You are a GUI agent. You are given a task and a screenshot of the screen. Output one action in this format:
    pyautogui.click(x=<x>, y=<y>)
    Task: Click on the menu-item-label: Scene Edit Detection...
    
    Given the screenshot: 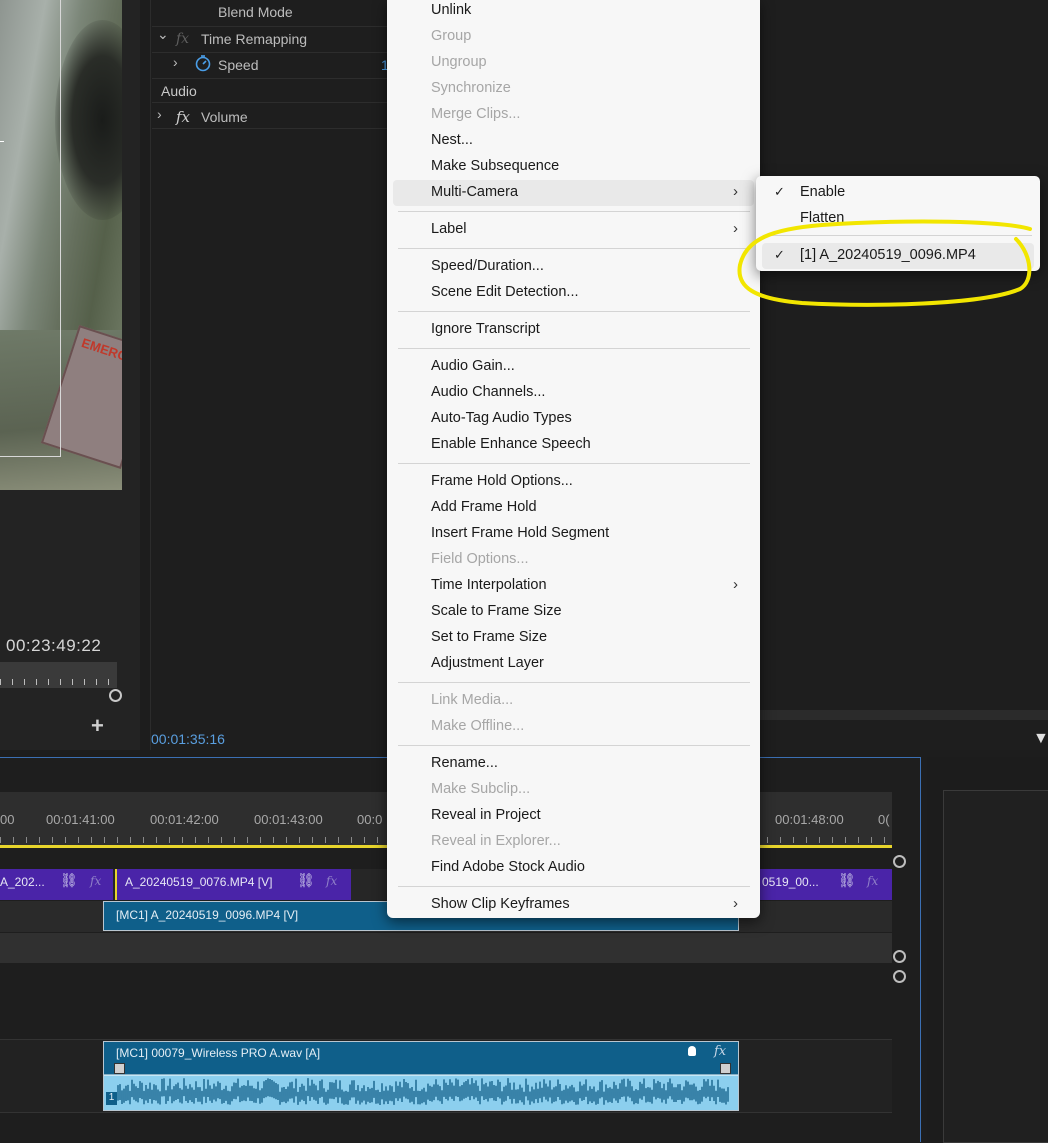 What is the action you would take?
    pyautogui.click(x=505, y=292)
    